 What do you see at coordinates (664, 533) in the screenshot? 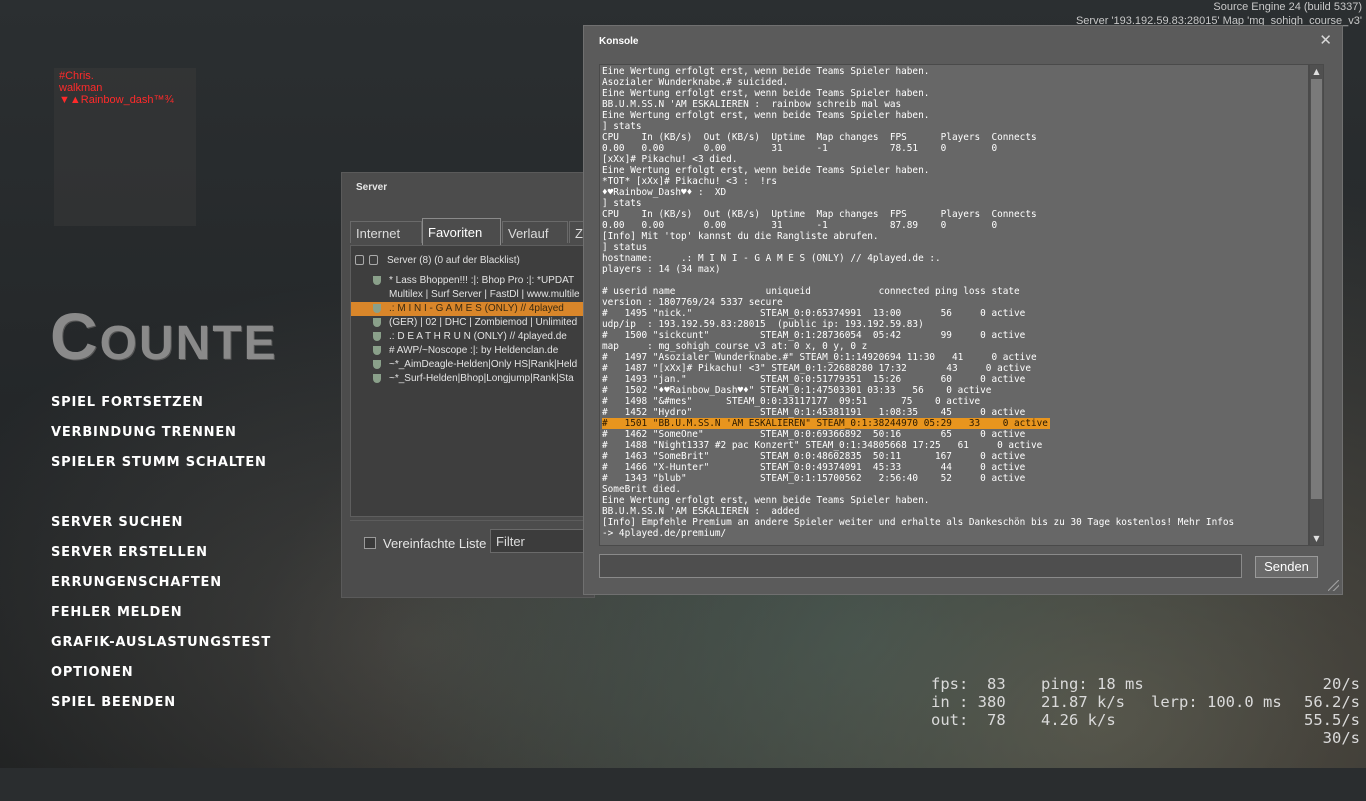
I see `console-line: -> 4played.de/premium/` at bounding box center [664, 533].